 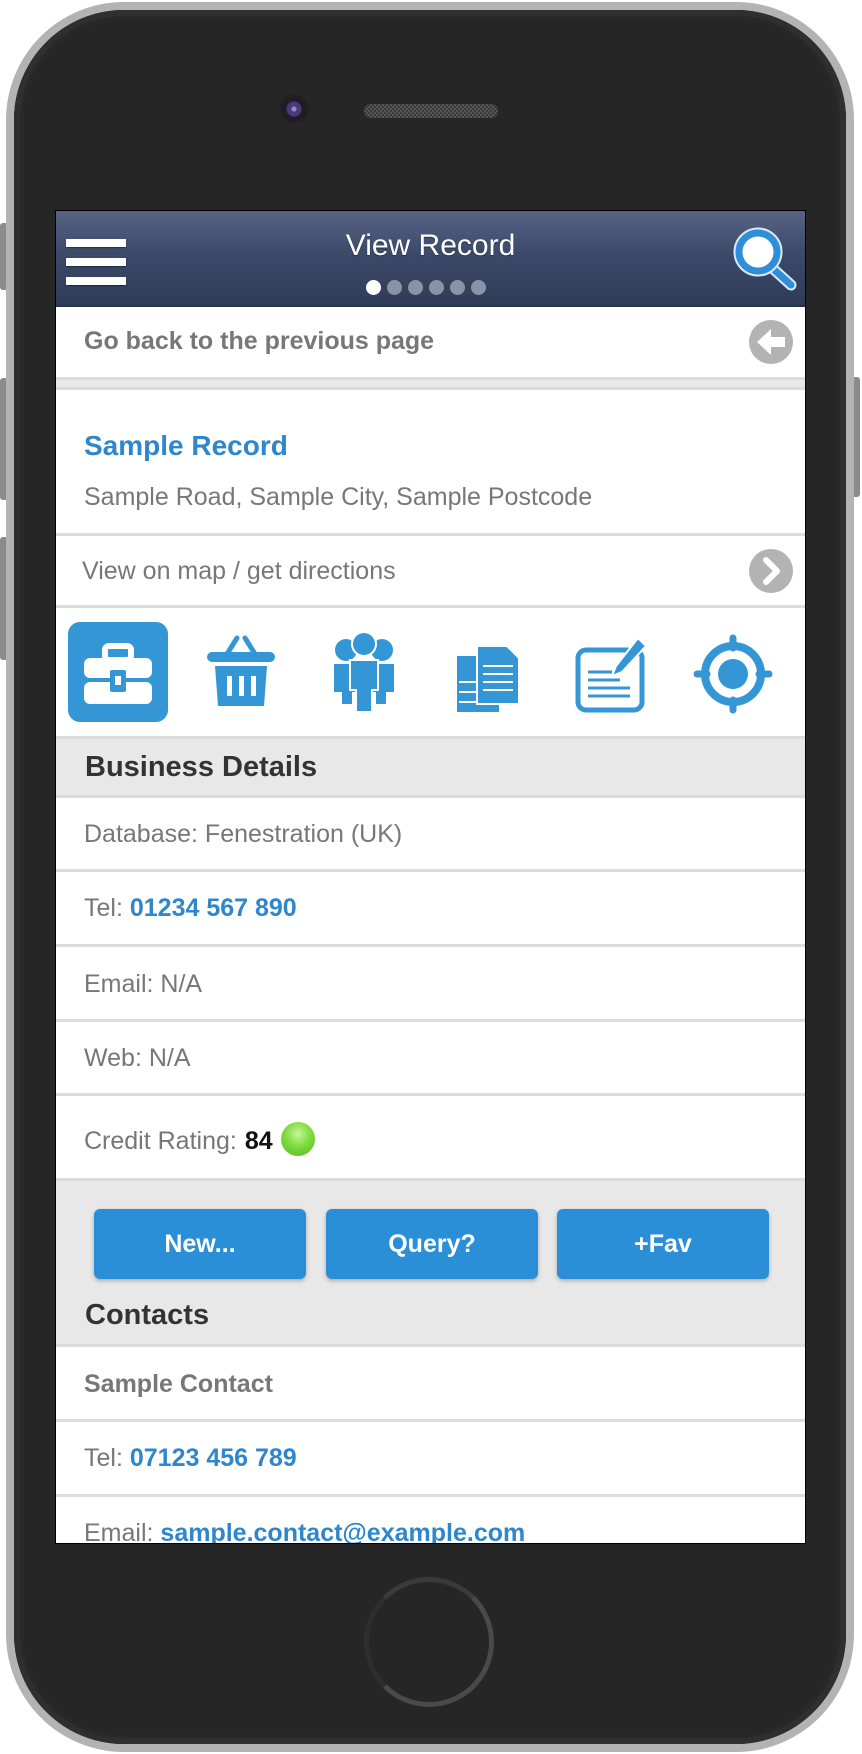 What do you see at coordinates (297, 1139) in the screenshot?
I see `credit-status-indicator` at bounding box center [297, 1139].